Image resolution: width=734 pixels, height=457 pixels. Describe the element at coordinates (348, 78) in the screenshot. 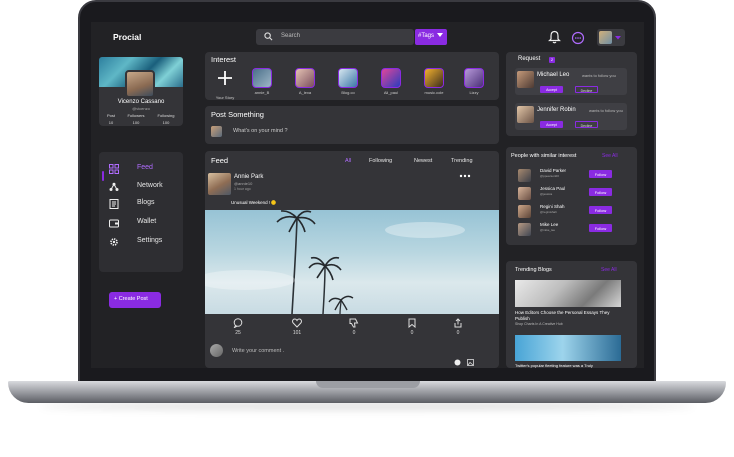

I see `story-thumbnail` at that location.